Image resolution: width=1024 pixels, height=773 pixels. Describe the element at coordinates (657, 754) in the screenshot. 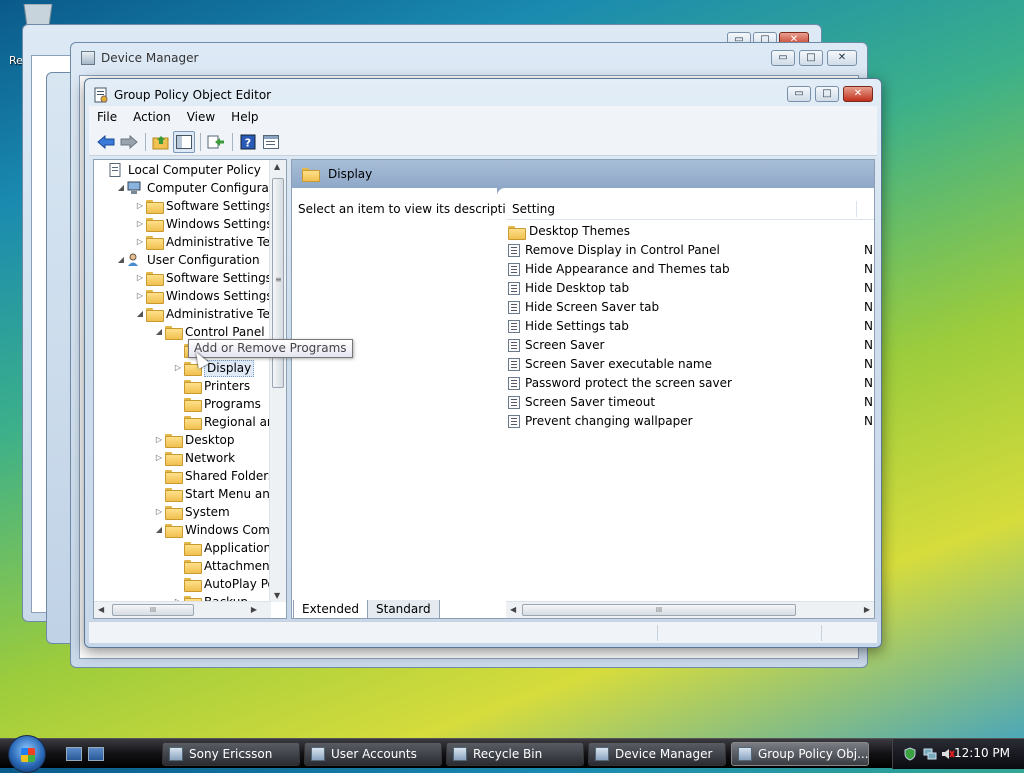

I see `taskbar-button: Device Manager` at that location.